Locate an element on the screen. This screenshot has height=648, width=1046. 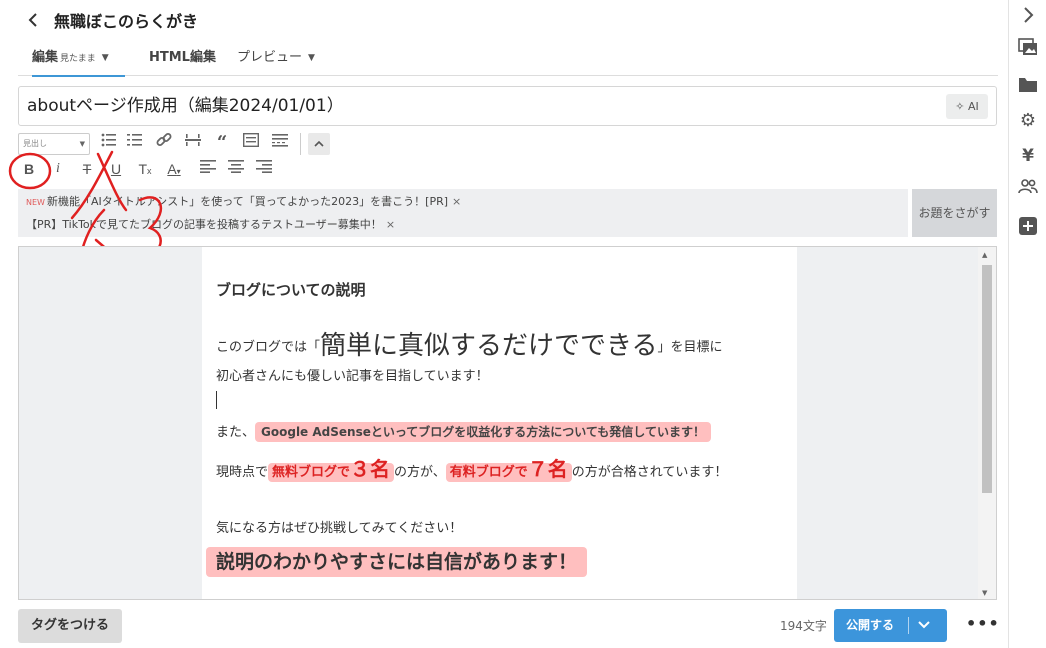
content-paragraph: 説明のわかりやすさには自信があります！ is located at coordinates (397, 562).